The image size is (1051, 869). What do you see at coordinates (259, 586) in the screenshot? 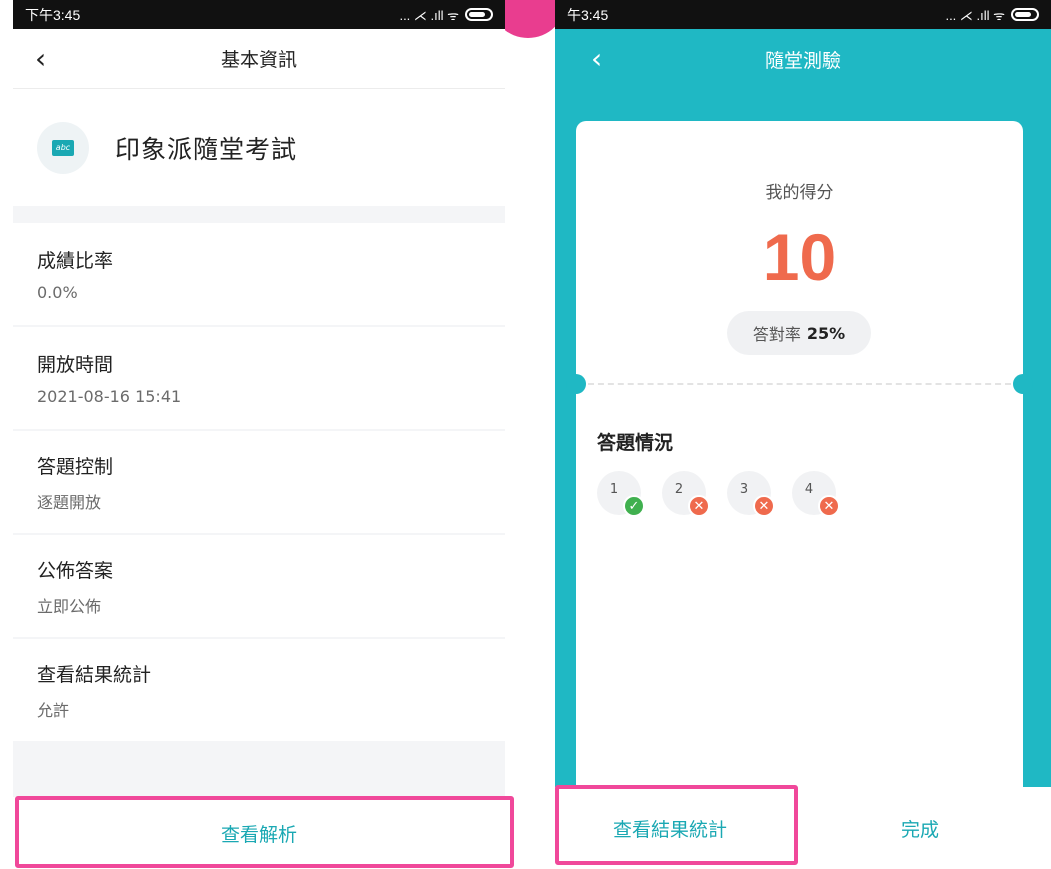
I see `info-item-publish-answer: 公佈答案 立即公佈` at bounding box center [259, 586].